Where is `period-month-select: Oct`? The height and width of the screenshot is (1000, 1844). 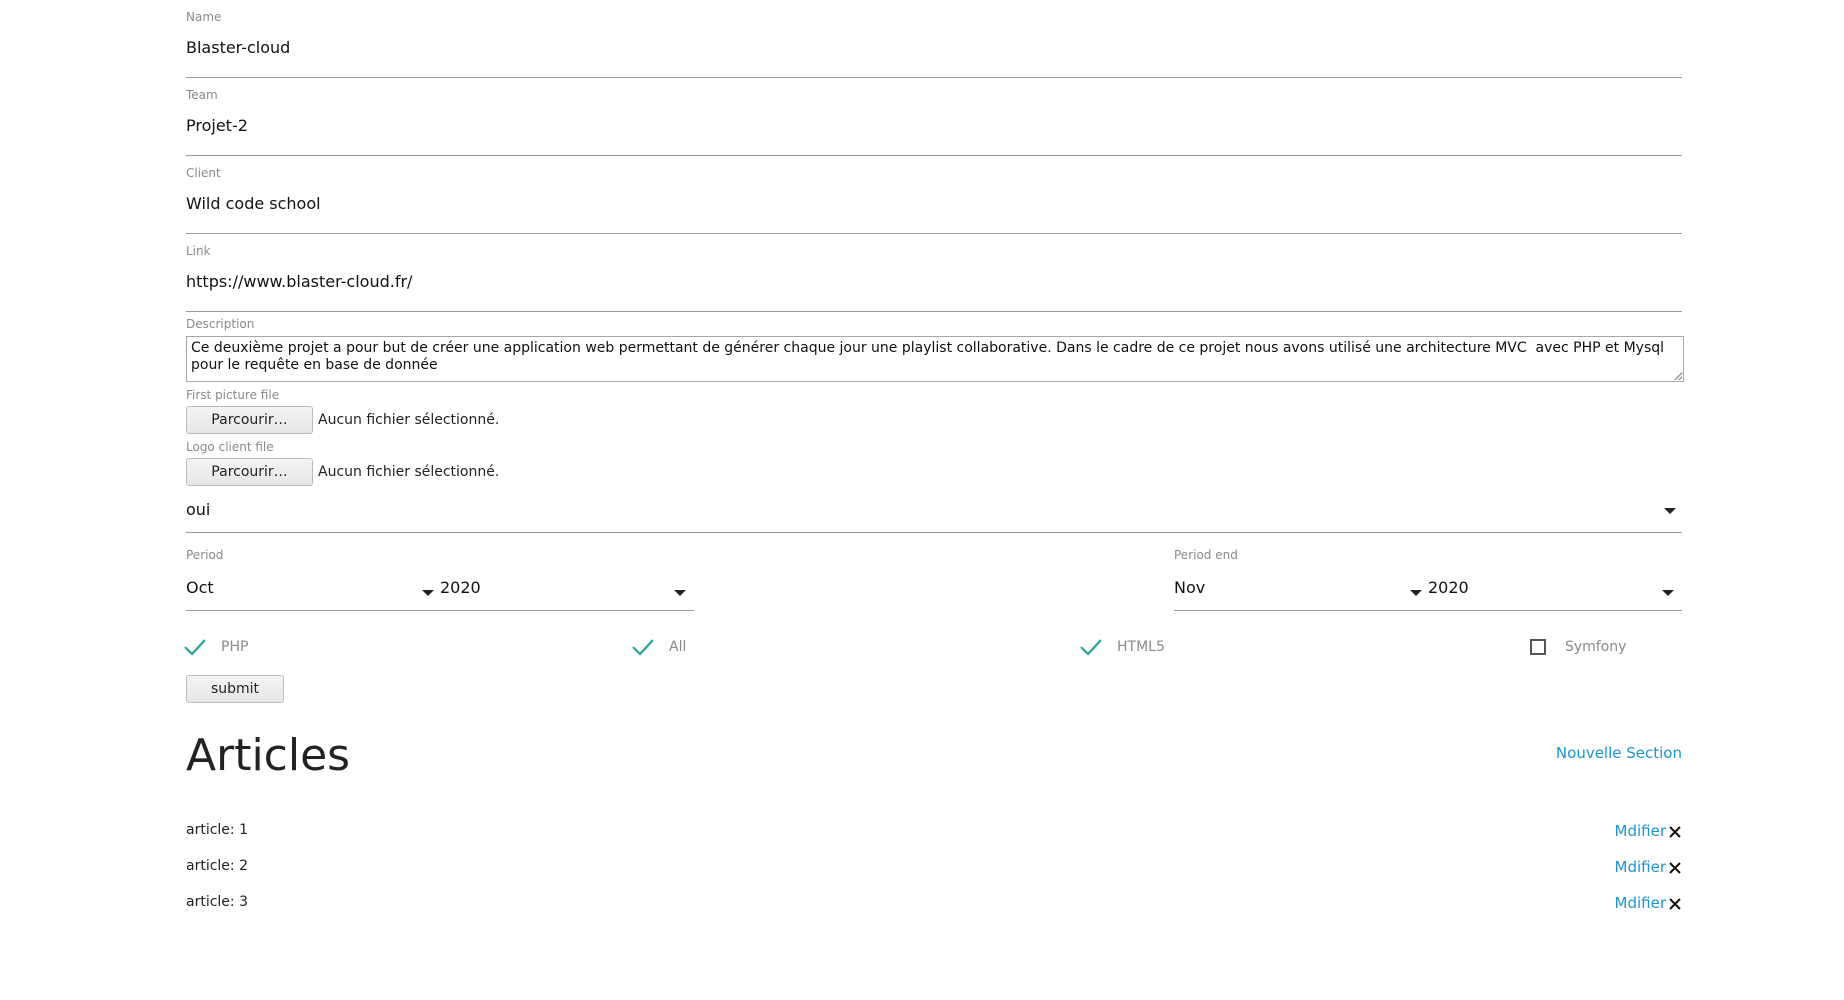 period-month-select: Oct is located at coordinates (200, 587).